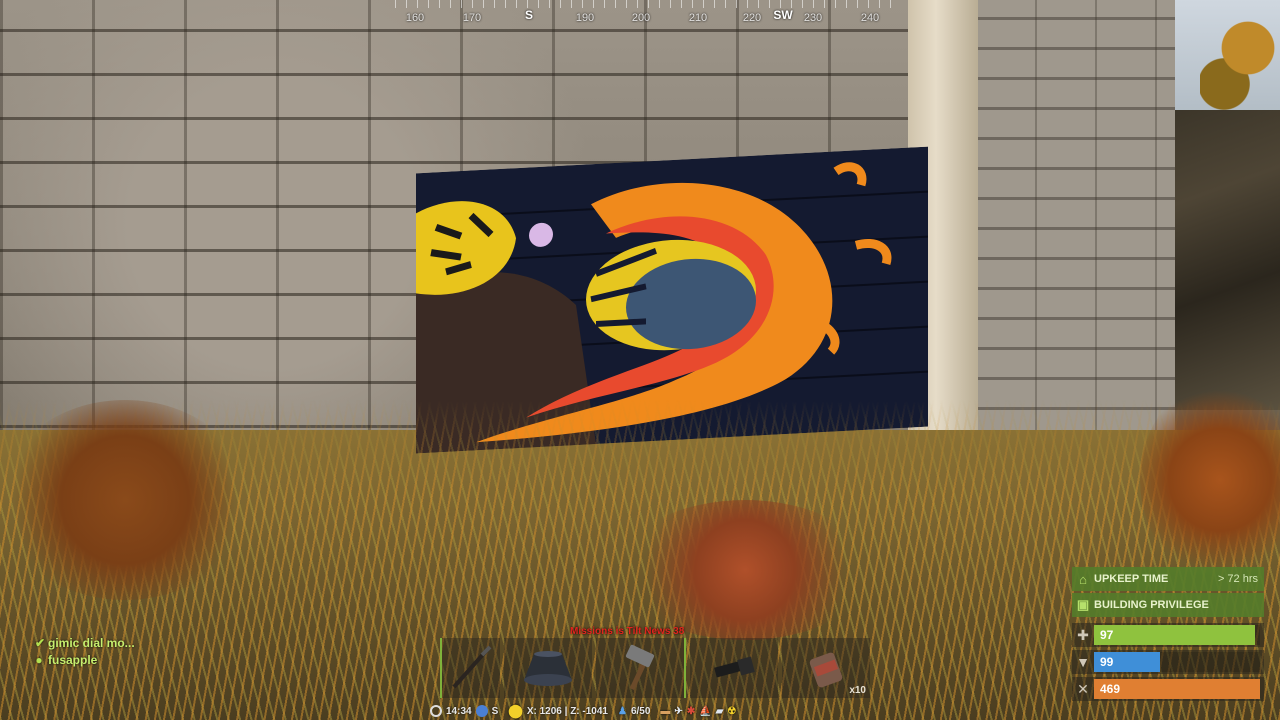 This screenshot has height=720, width=1280. Describe the element at coordinates (495, 711) in the screenshot. I see `facing-direction: S` at that location.